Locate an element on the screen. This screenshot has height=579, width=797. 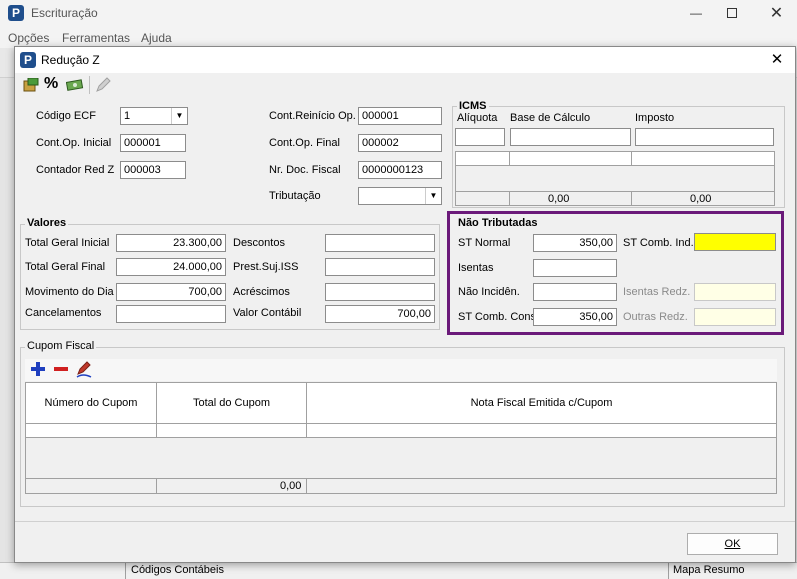
aliquota-input is located at coordinates (480, 137).